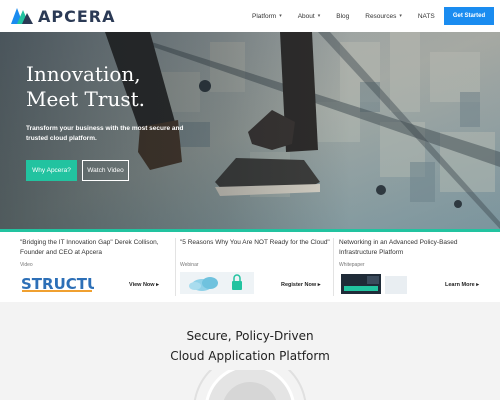  I want to click on card-type: Whitepaper, so click(352, 265).